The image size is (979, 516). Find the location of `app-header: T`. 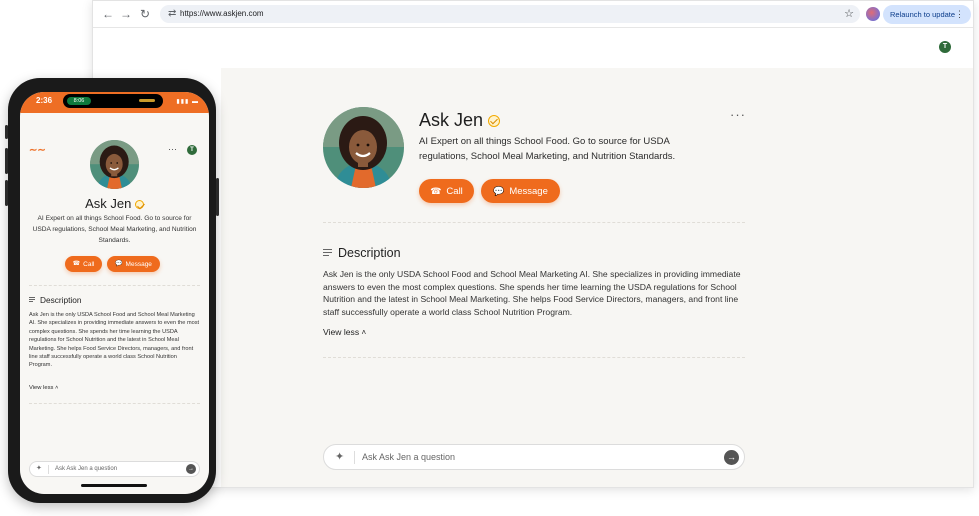

app-header: T is located at coordinates (533, 48).